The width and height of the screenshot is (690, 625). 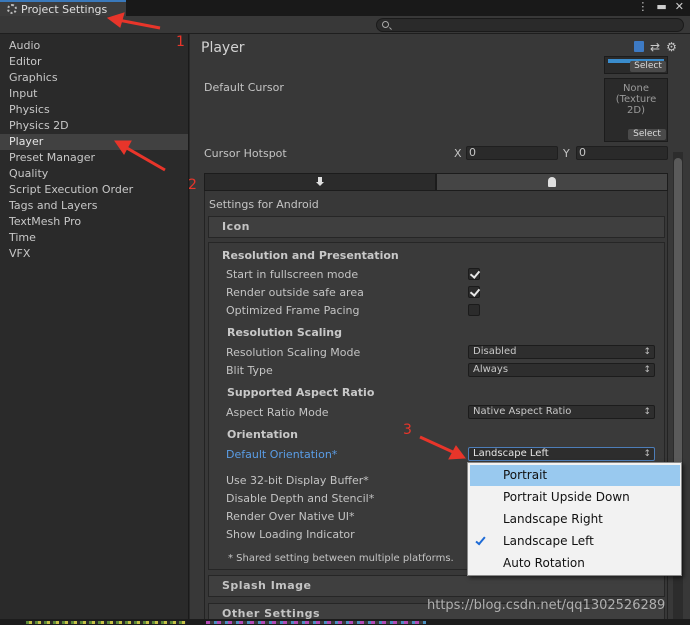 What do you see at coordinates (106, 622) in the screenshot?
I see `bottom-color-bar` at bounding box center [106, 622].